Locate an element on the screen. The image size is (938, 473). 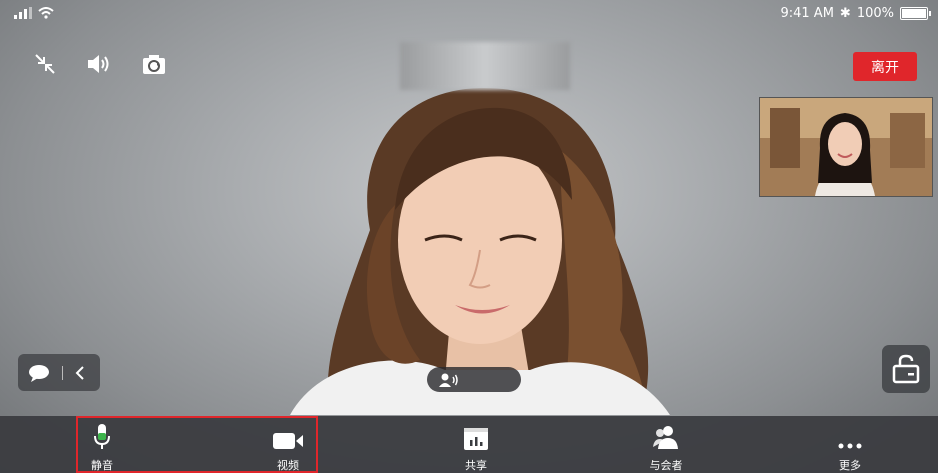
divider is located at coordinates (62, 372).